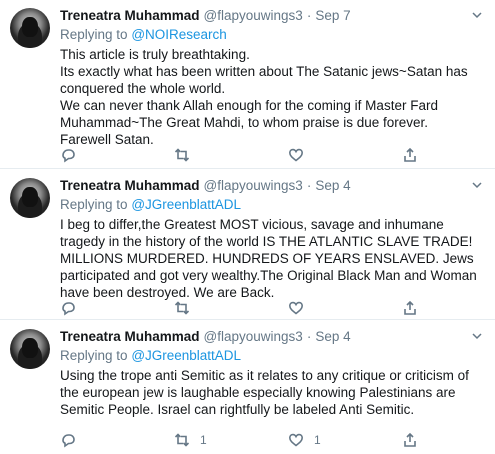  What do you see at coordinates (203, 440) in the screenshot?
I see `retweet-count: 1` at bounding box center [203, 440].